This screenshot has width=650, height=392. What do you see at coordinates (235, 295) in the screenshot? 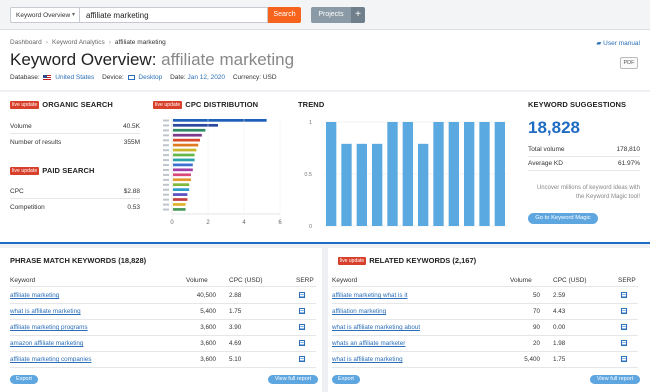
I see `cpc-cell: 2.88` at bounding box center [235, 295].